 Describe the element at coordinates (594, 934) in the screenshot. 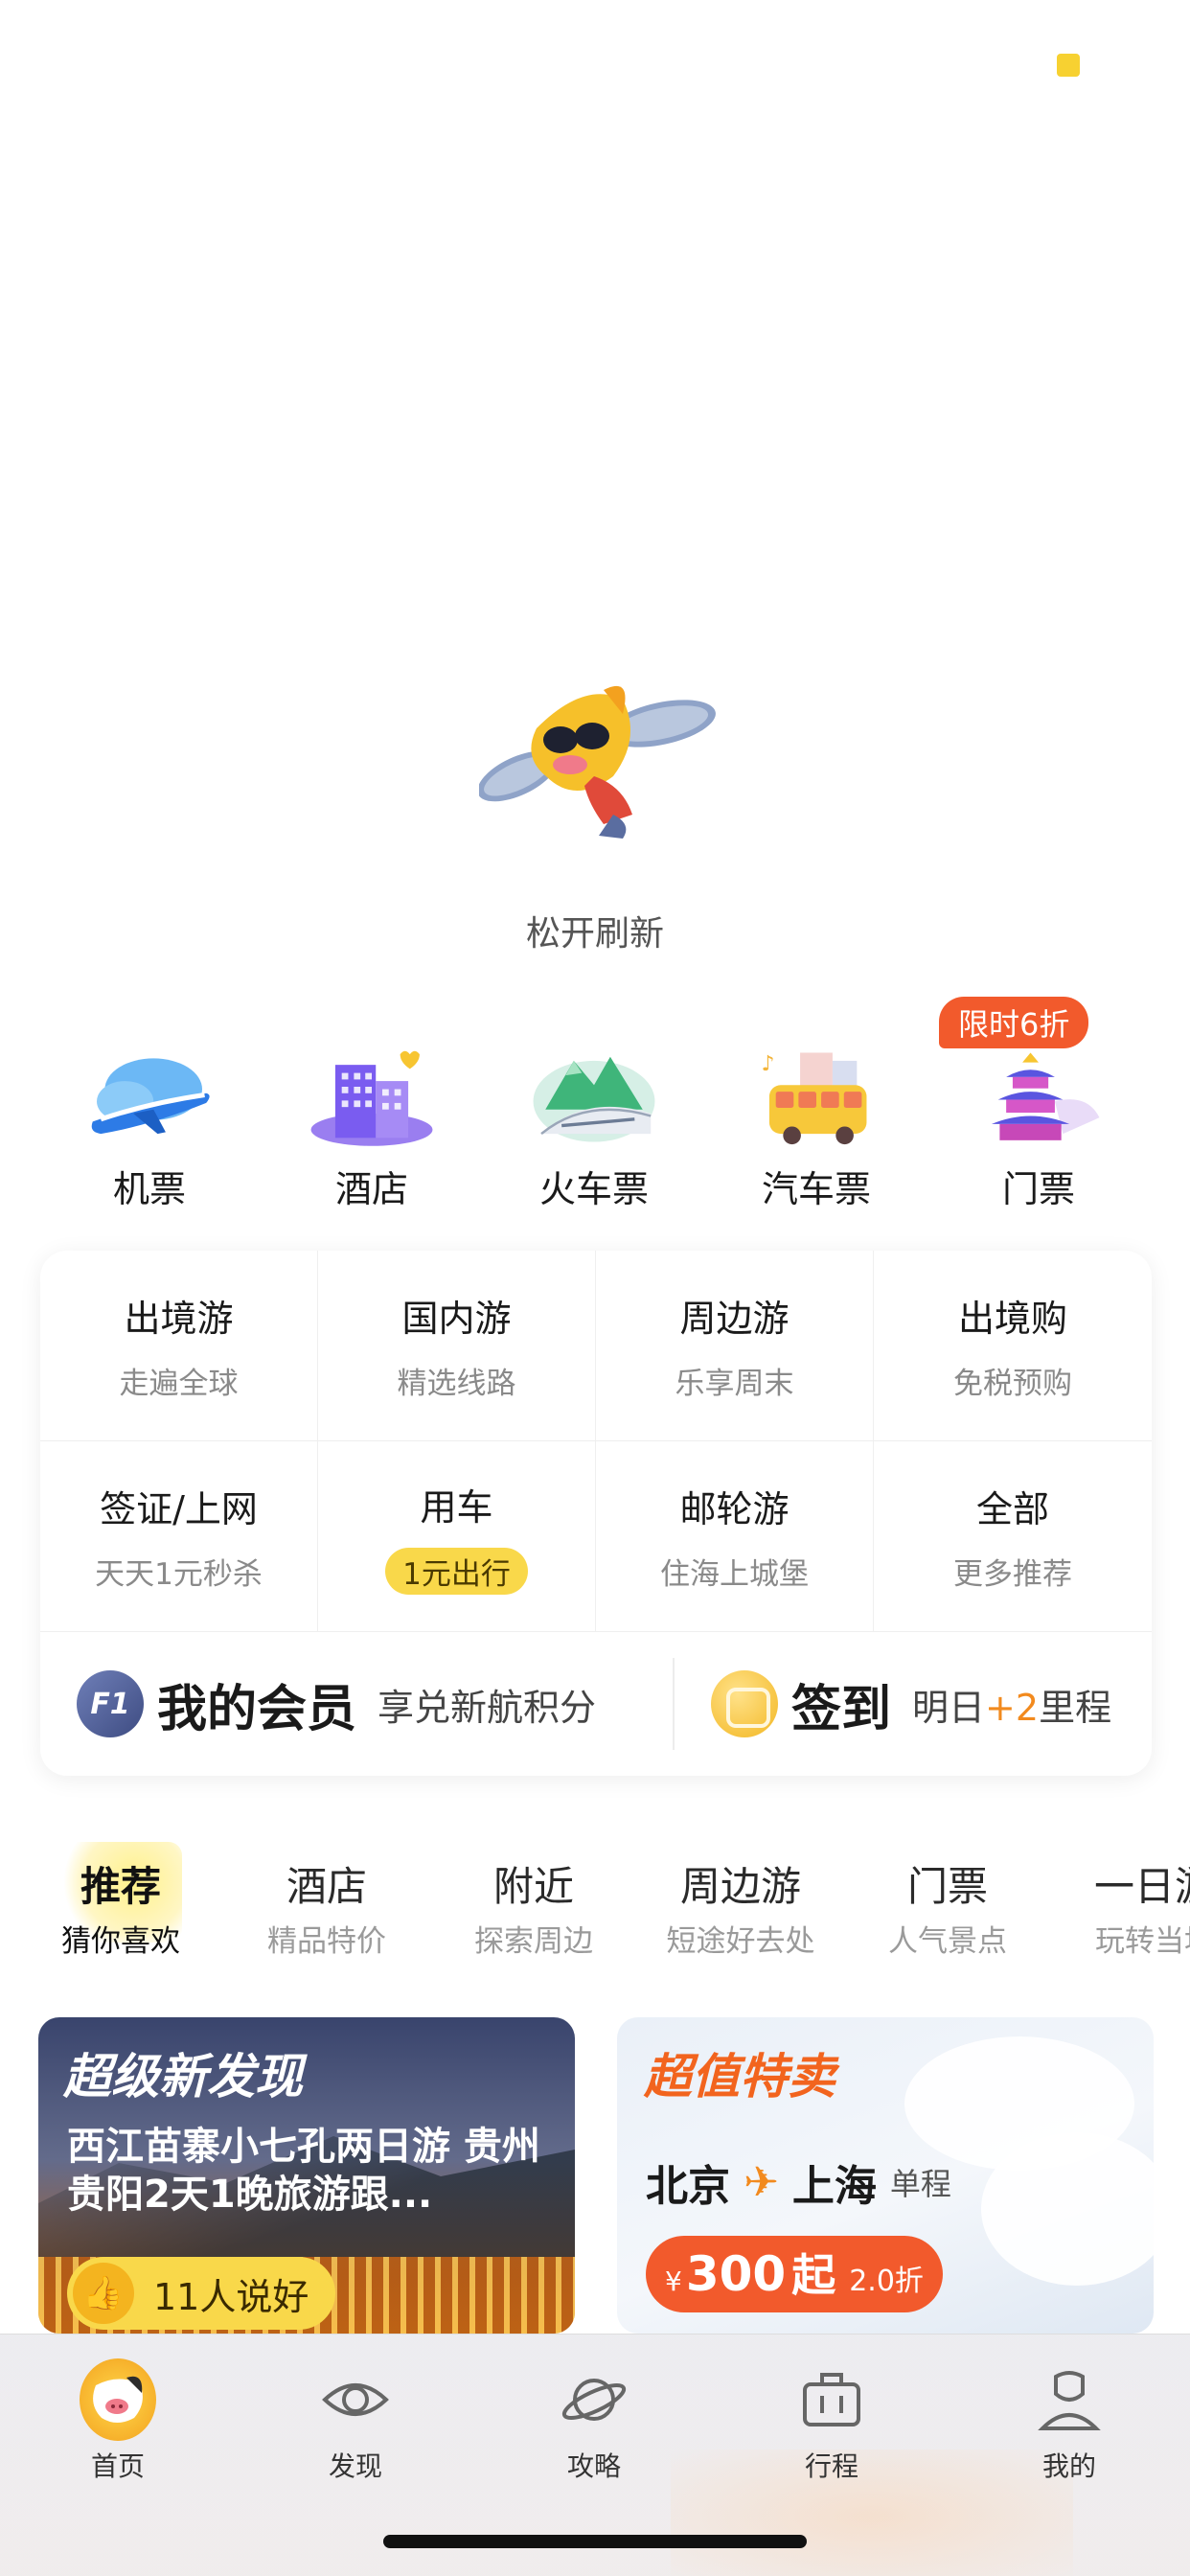

I see `pull-refresh-hint: 松开刷新` at that location.